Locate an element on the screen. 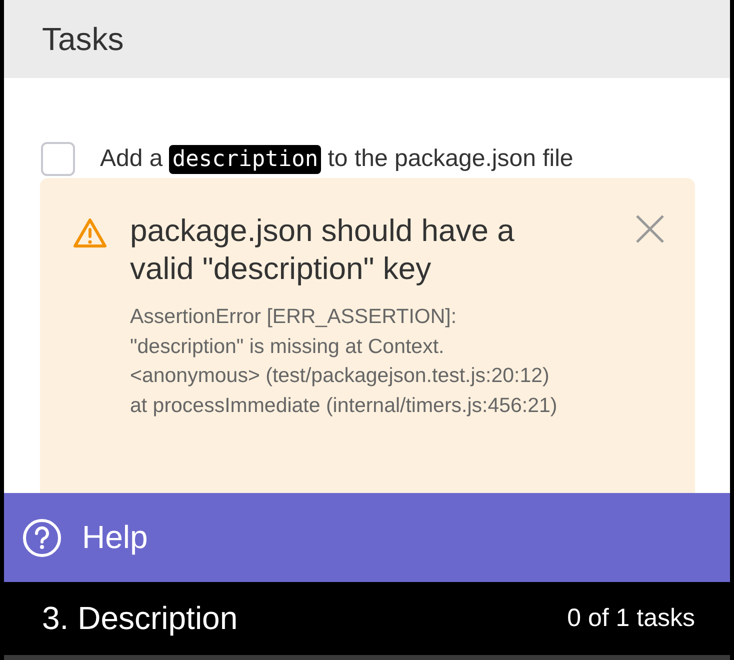 This screenshot has width=734, height=660. help-icon is located at coordinates (42, 538).